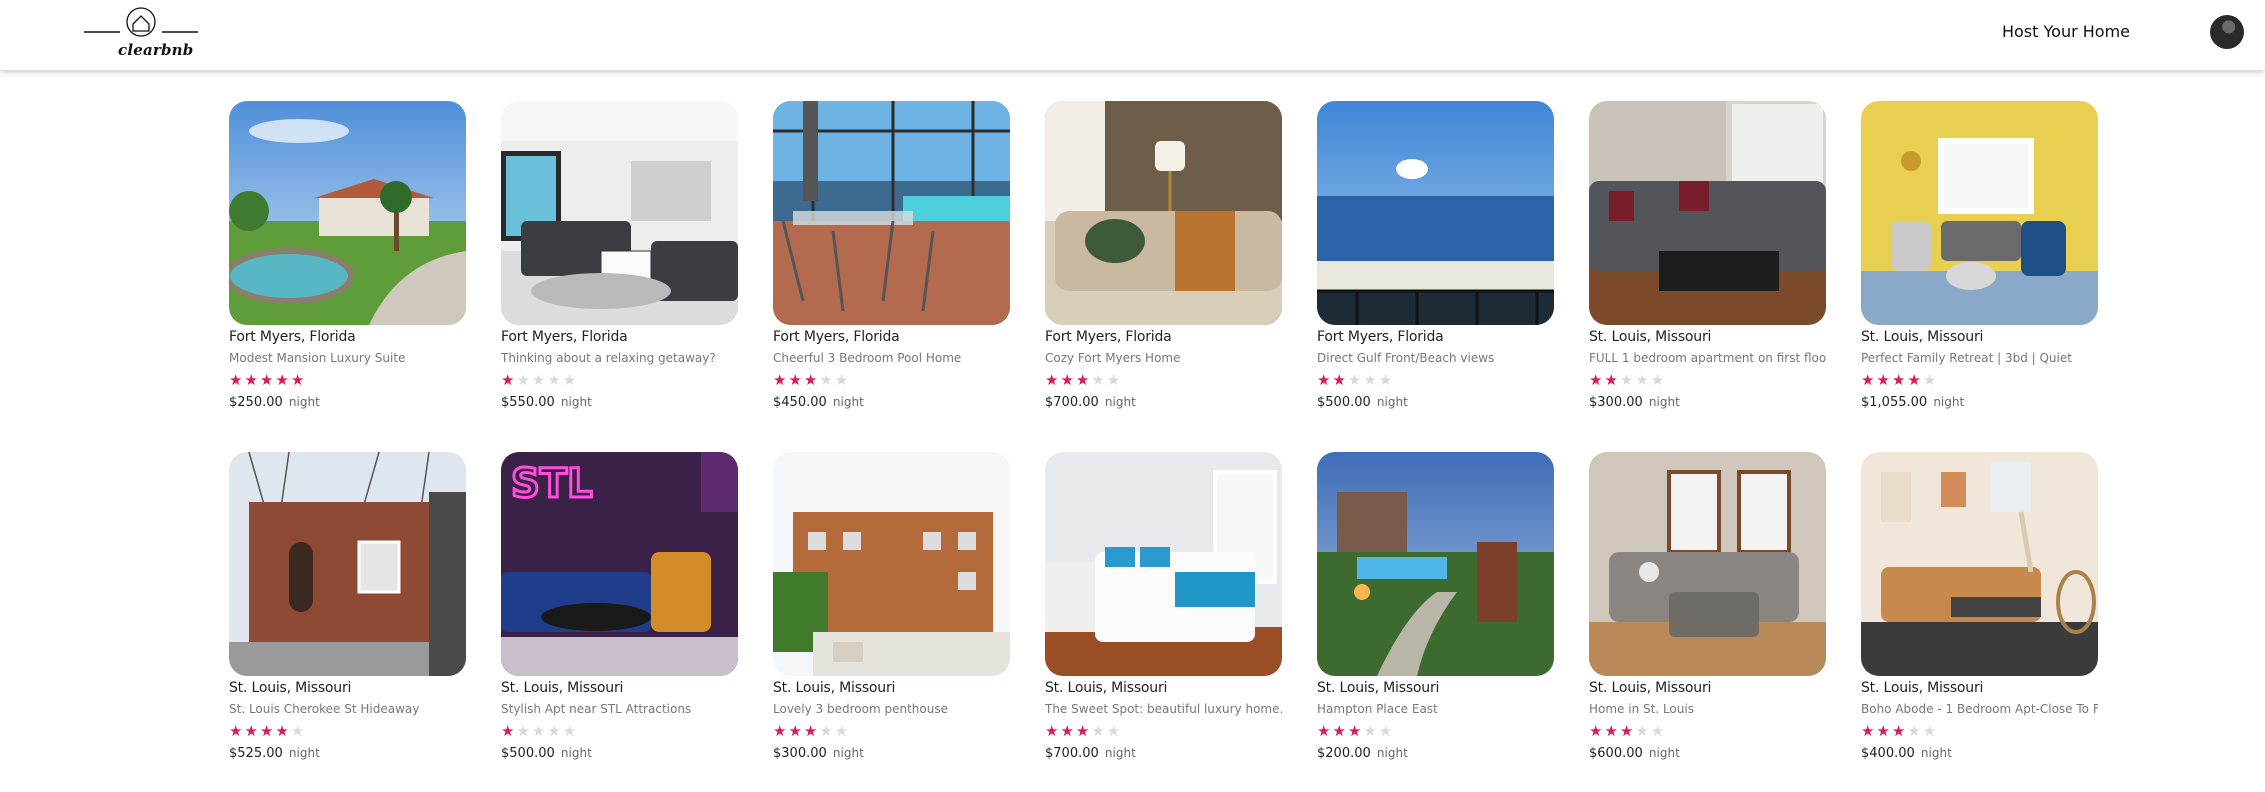  I want to click on listing-title: The Sweet Spot: beautiful luxury home., so click(1163, 709).